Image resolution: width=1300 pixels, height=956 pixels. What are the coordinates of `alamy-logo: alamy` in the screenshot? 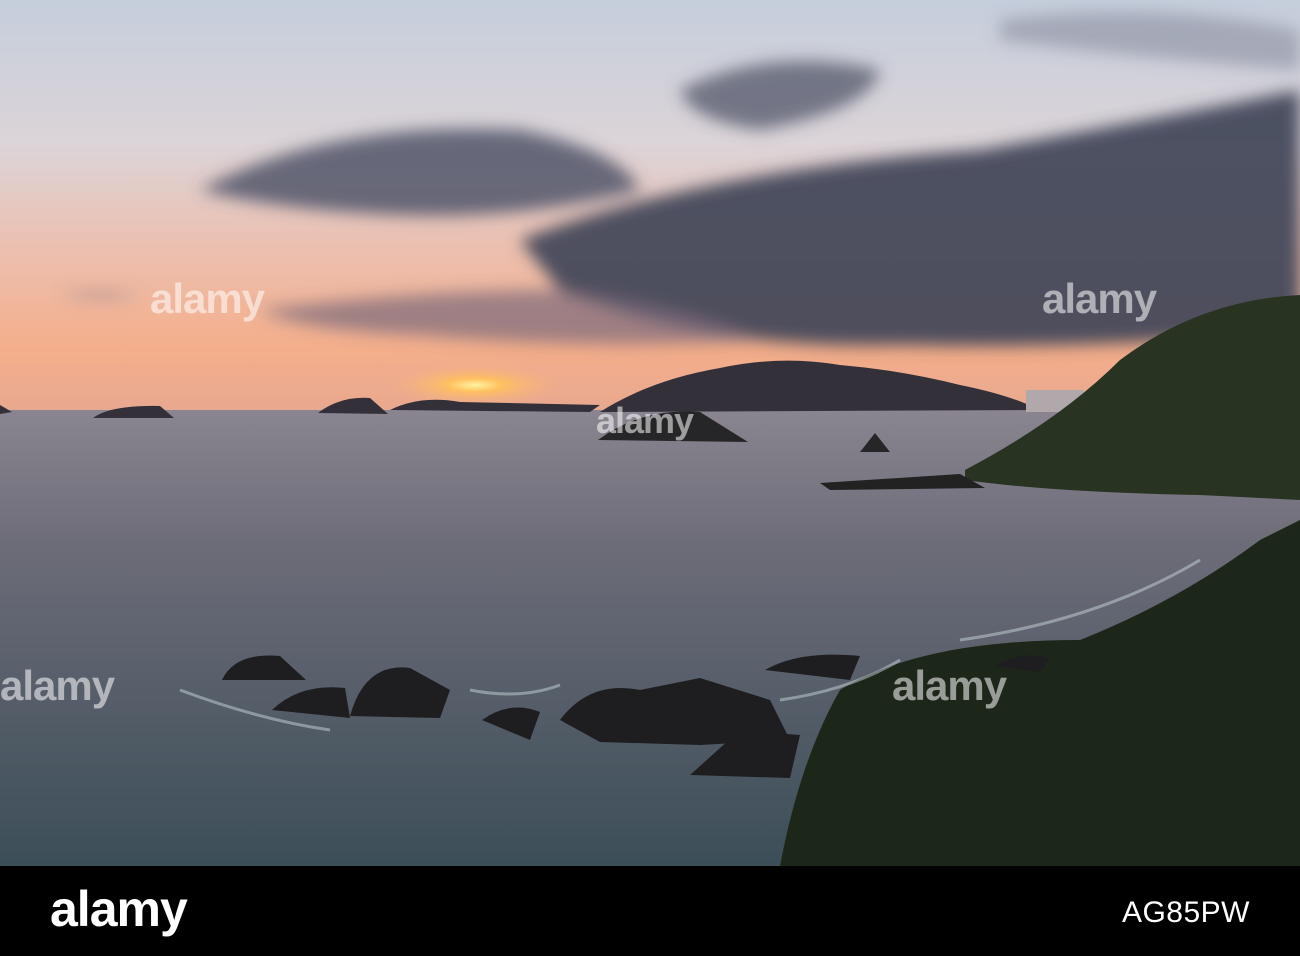 It's located at (119, 909).